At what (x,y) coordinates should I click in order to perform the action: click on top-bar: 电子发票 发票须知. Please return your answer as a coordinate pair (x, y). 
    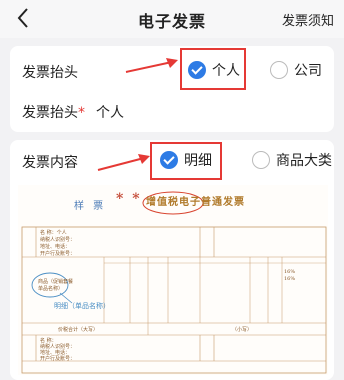
    Looking at the image, I should click on (172, 19).